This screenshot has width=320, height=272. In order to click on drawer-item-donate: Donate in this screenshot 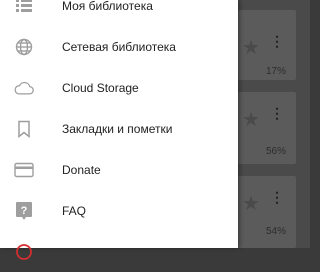, I will do `click(119, 169)`.